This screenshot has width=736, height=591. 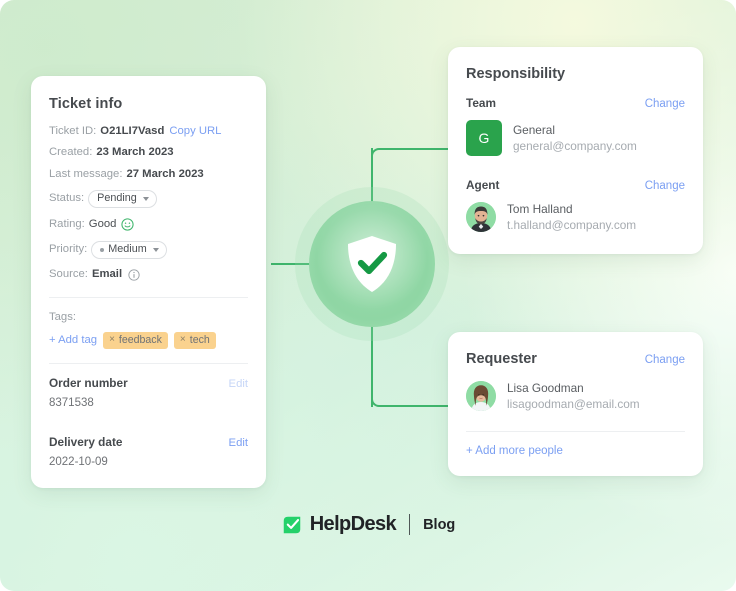 What do you see at coordinates (135, 152) in the screenshot?
I see `created-value: 23 March 2023` at bounding box center [135, 152].